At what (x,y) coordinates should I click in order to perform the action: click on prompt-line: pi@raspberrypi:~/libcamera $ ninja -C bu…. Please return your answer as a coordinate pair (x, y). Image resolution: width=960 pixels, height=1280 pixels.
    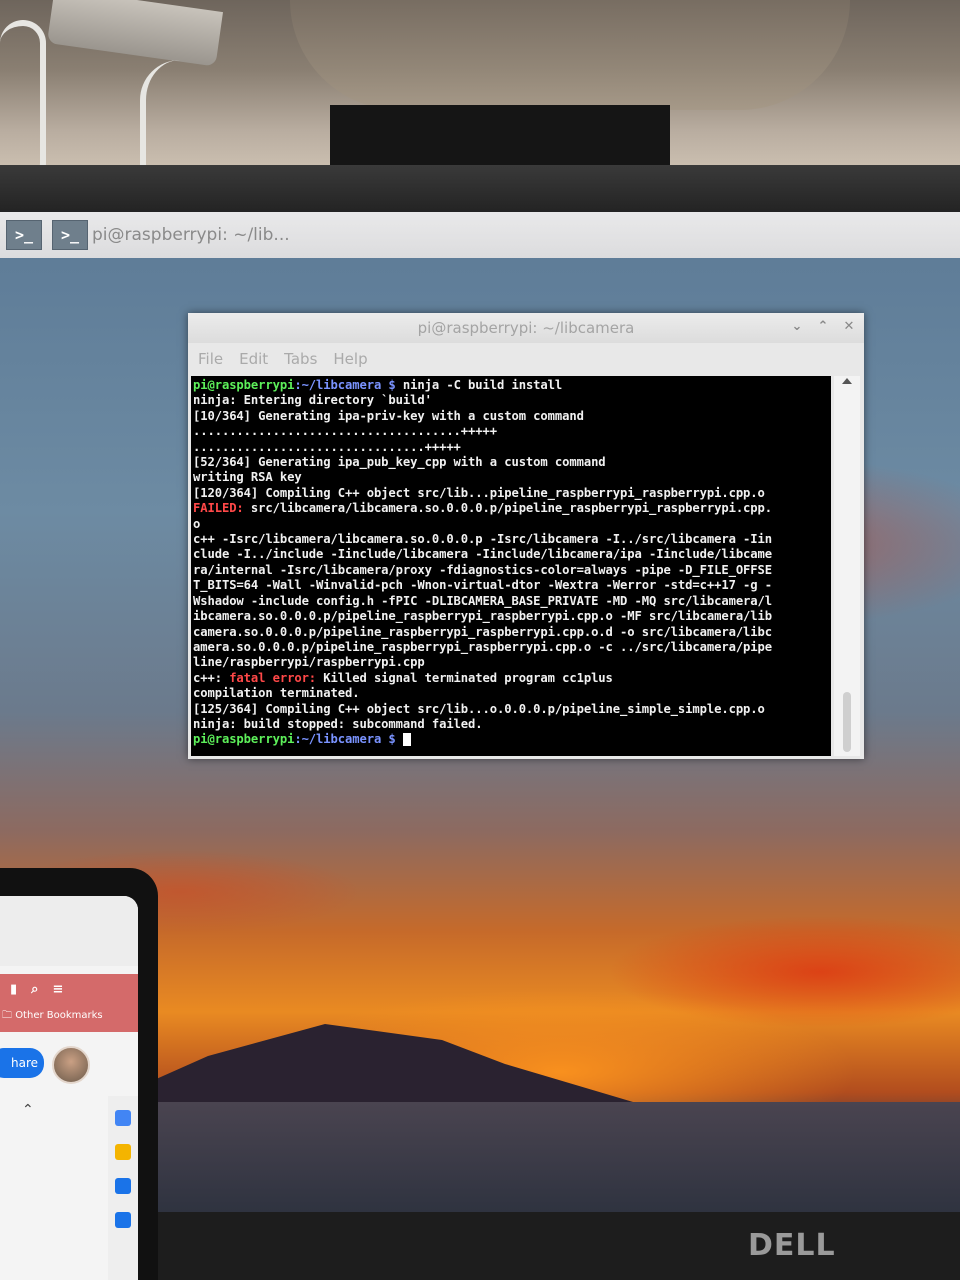
    Looking at the image, I should click on (510, 385).